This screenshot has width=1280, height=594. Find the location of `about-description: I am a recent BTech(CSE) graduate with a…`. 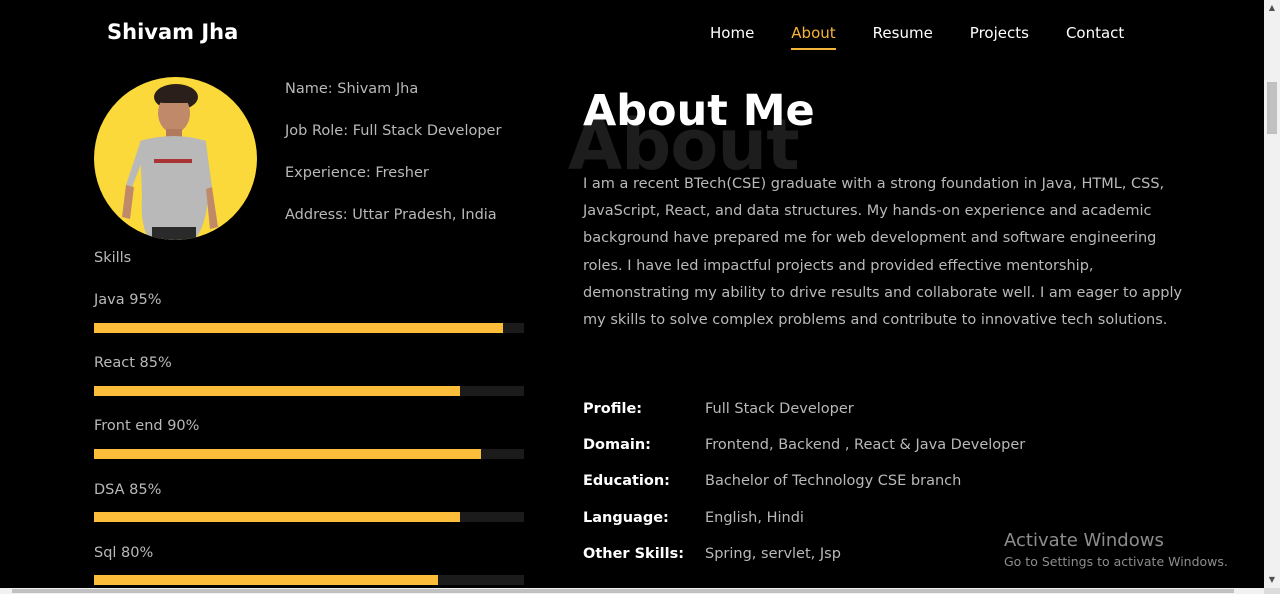

about-description: I am a recent BTech(CSE) graduate with a… is located at coordinates (883, 252).